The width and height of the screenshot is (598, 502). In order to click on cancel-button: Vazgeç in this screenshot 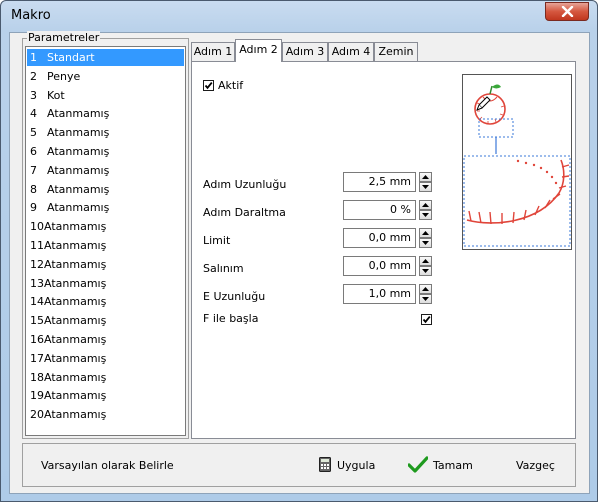, I will do `click(535, 466)`.